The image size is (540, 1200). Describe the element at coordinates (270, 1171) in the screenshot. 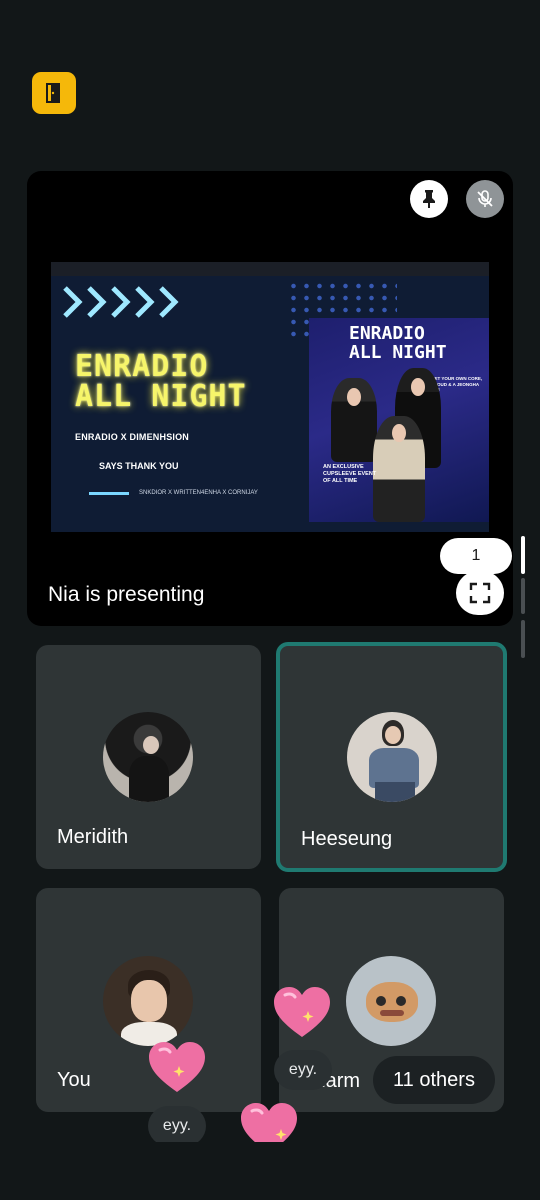

I see `bottom-cutoff` at that location.